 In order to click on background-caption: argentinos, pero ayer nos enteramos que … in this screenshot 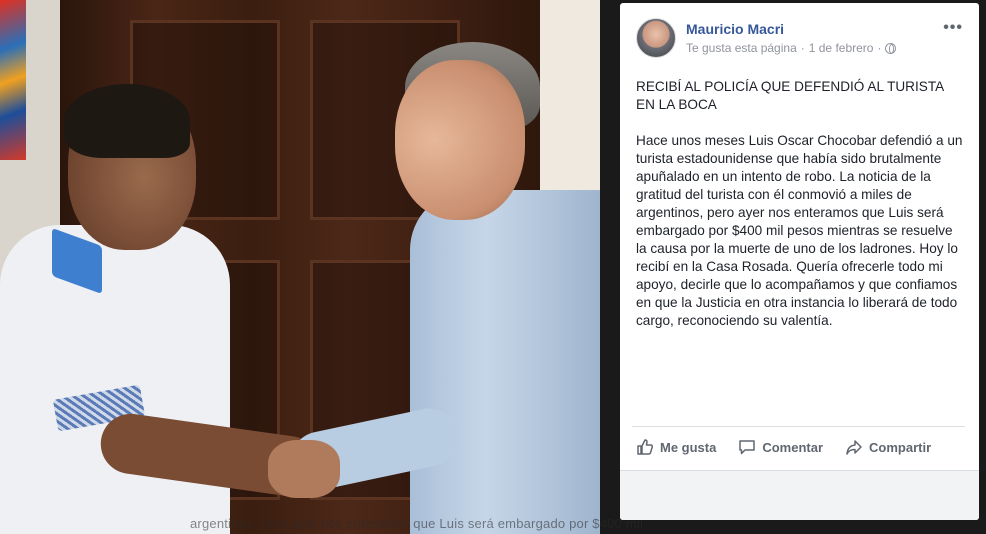, I will do `click(417, 523)`.